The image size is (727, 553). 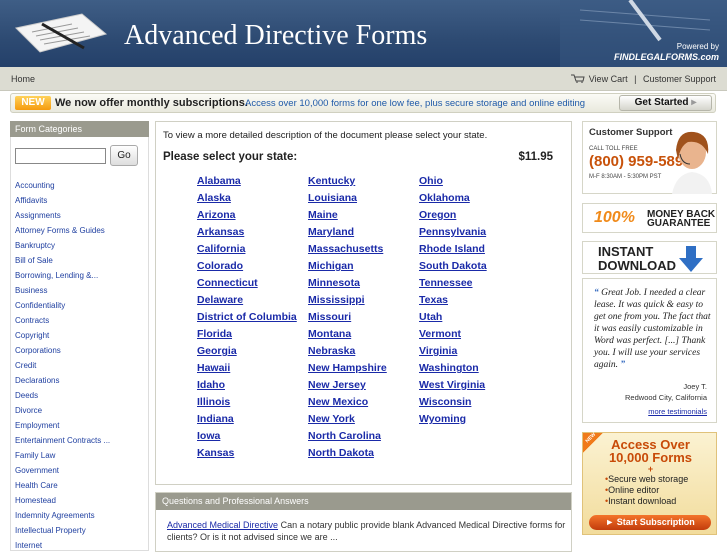 What do you see at coordinates (347, 300) in the screenshot?
I see `state-link: Mississippi` at bounding box center [347, 300].